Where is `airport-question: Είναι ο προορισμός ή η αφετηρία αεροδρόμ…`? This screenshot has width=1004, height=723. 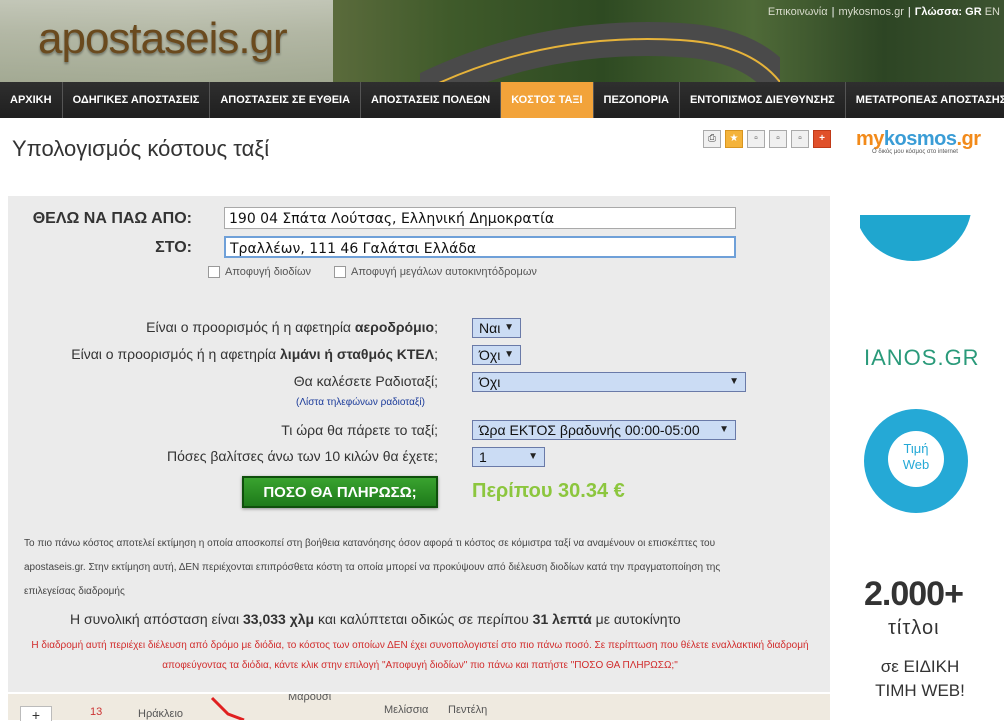
airport-question: Είναι ο προορισμός ή η αφετηρία αεροδρόμ… is located at coordinates (292, 327).